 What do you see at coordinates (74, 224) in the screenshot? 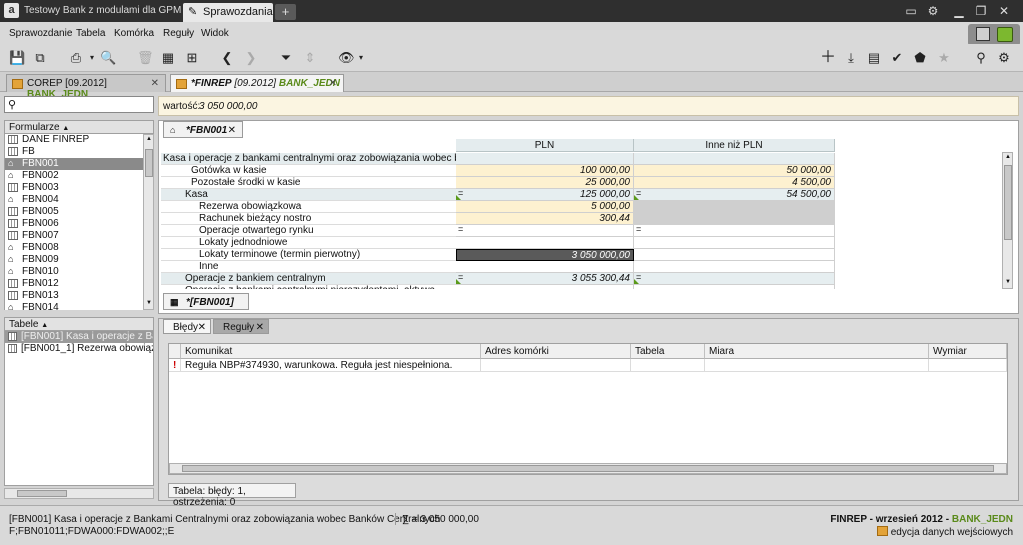
I see `form-item: FBN006` at bounding box center [74, 224].